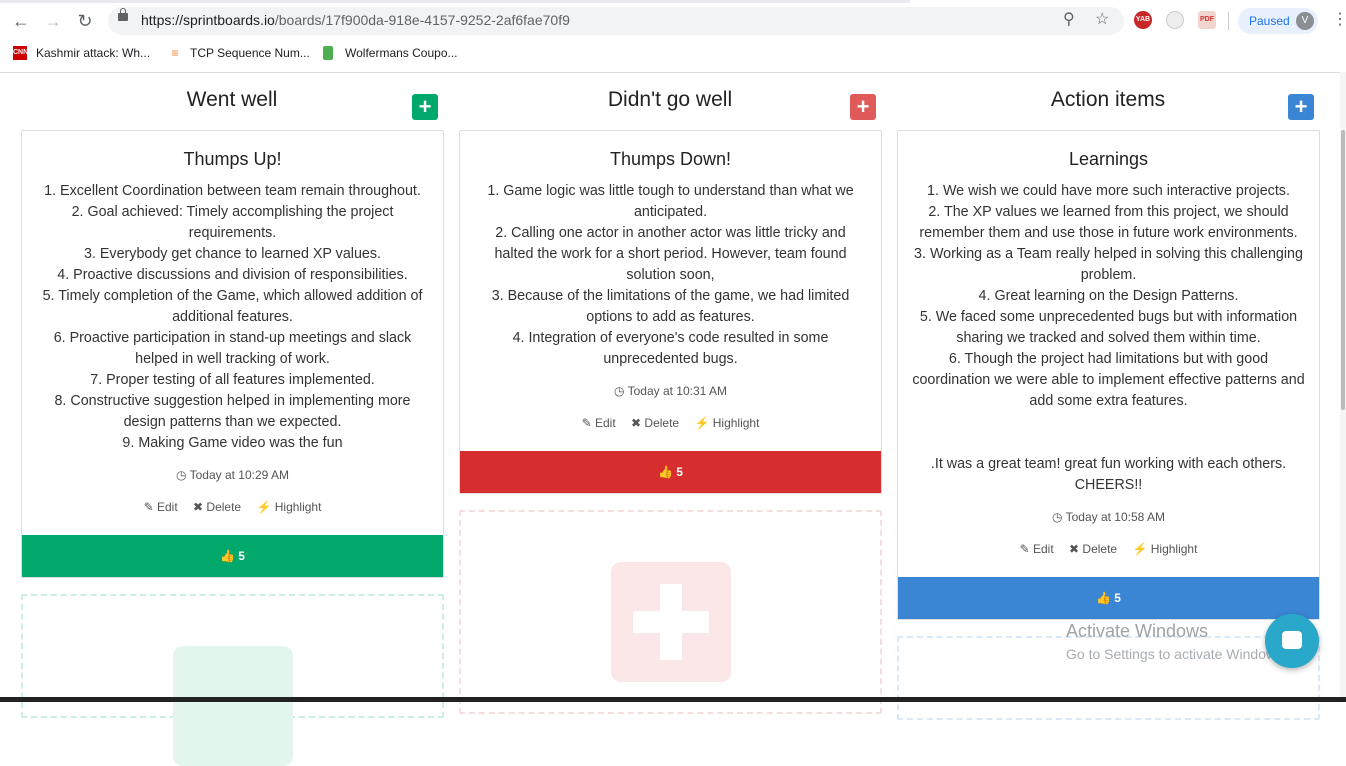 Image resolution: width=1346 pixels, height=766 pixels. I want to click on column-header-didnt-go-well: Didn't go well, so click(670, 99).